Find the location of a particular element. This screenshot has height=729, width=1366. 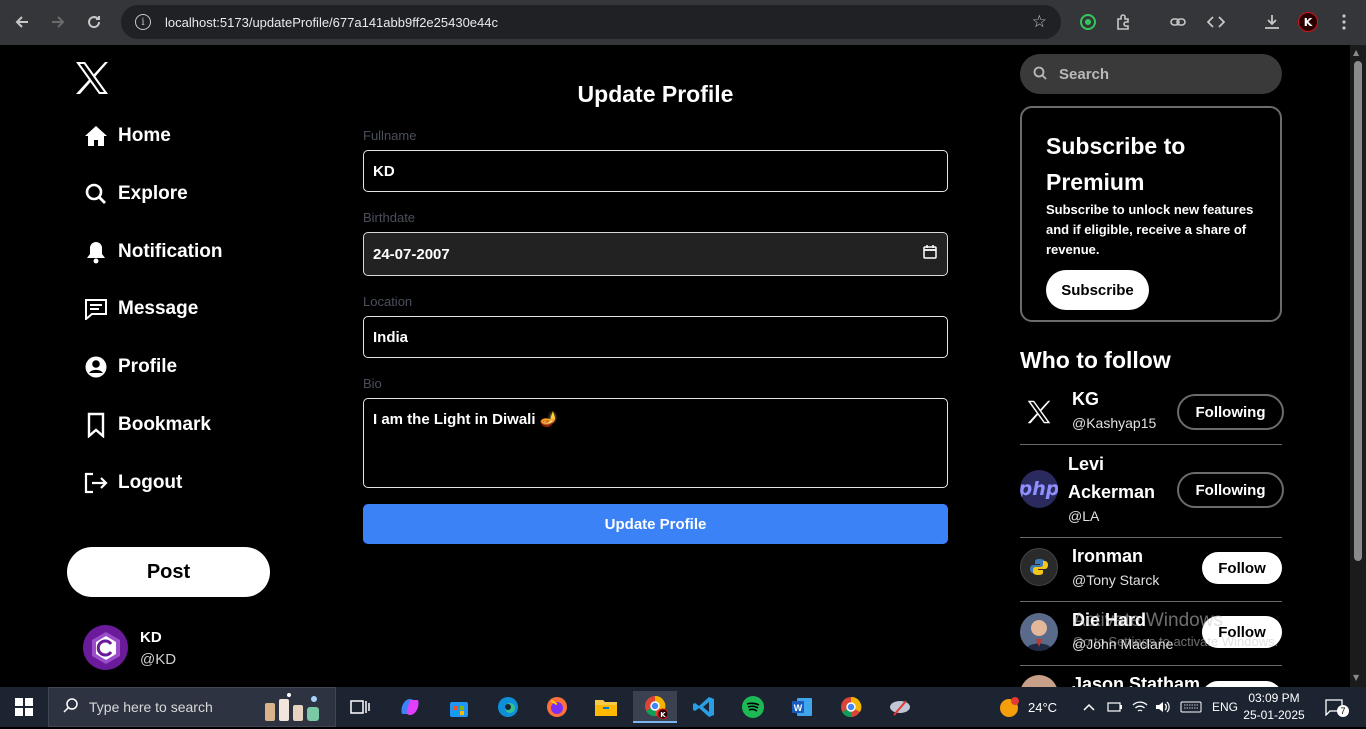

clock-time: 03:09 PM is located at coordinates (1274, 698).